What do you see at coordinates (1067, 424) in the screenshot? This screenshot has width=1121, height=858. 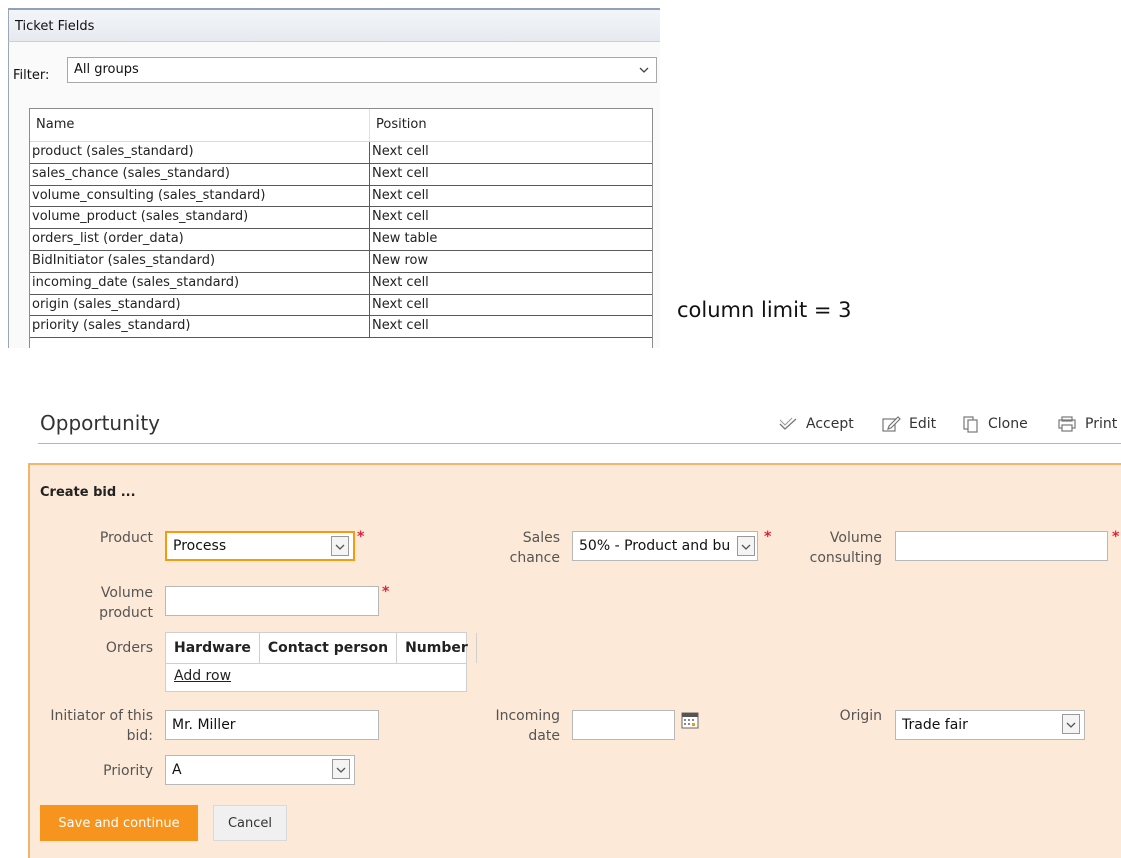 I see `print-icon` at bounding box center [1067, 424].